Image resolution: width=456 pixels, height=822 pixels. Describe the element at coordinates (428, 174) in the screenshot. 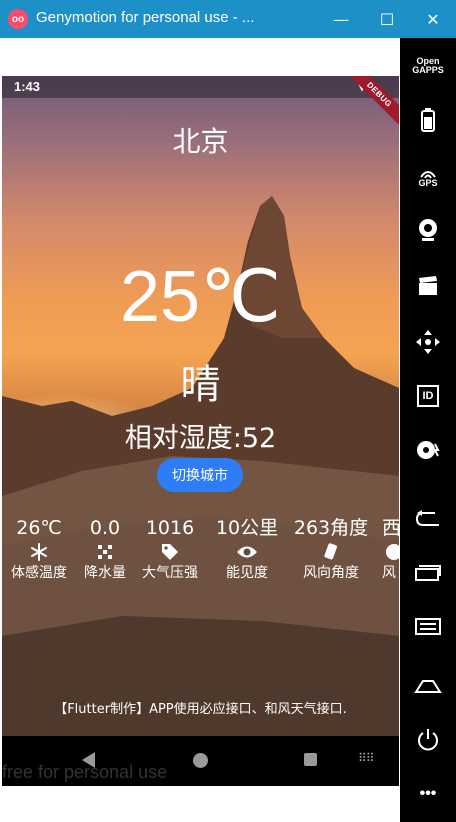

I see `gps-icon` at that location.